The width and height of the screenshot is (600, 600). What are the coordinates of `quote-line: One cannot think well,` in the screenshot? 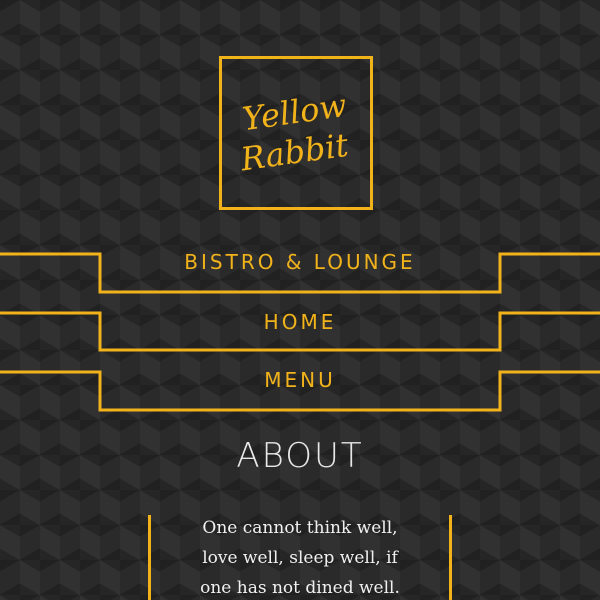 It's located at (300, 528).